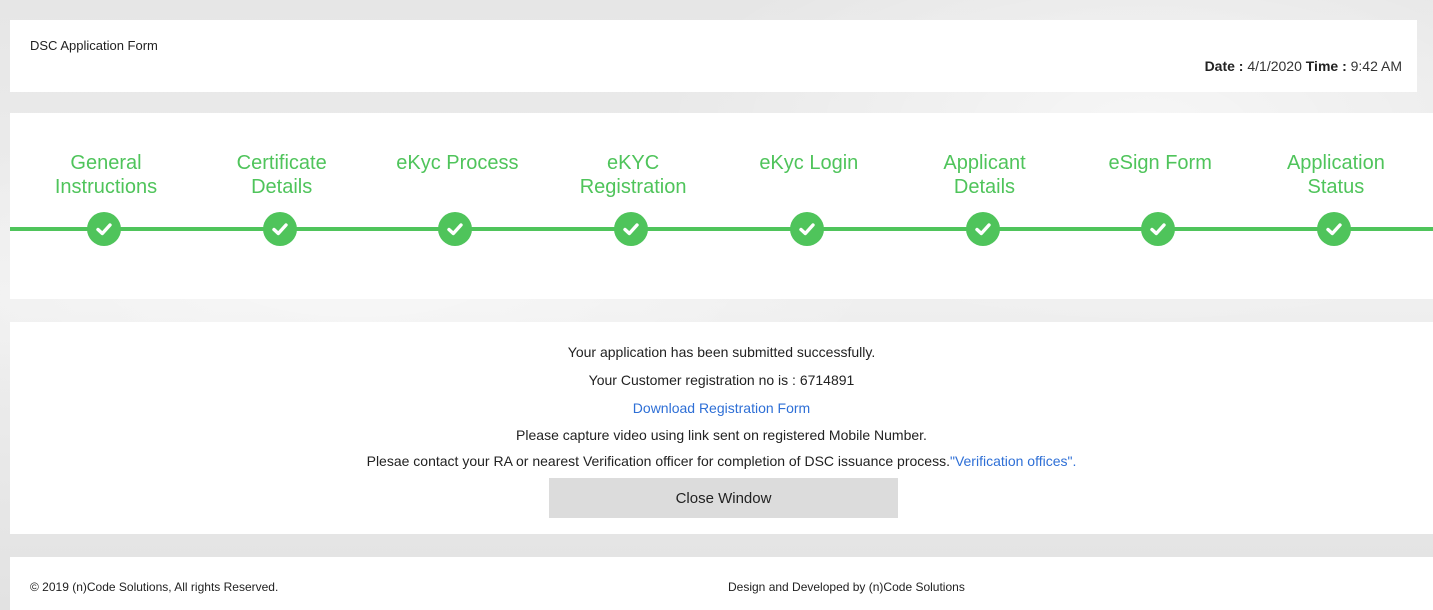 This screenshot has height=610, width=1433. Describe the element at coordinates (106, 175) in the screenshot. I see `step-label: General Instructions` at that location.